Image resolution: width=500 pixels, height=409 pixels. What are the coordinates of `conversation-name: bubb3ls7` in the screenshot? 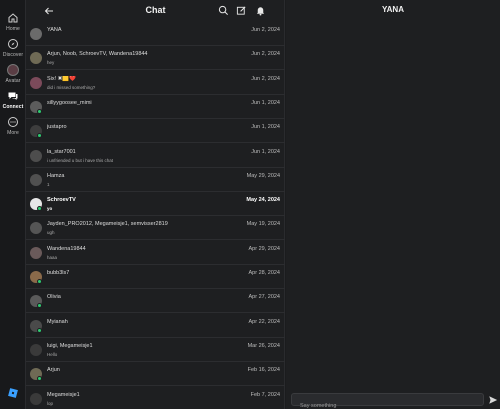 It's located at (58, 273).